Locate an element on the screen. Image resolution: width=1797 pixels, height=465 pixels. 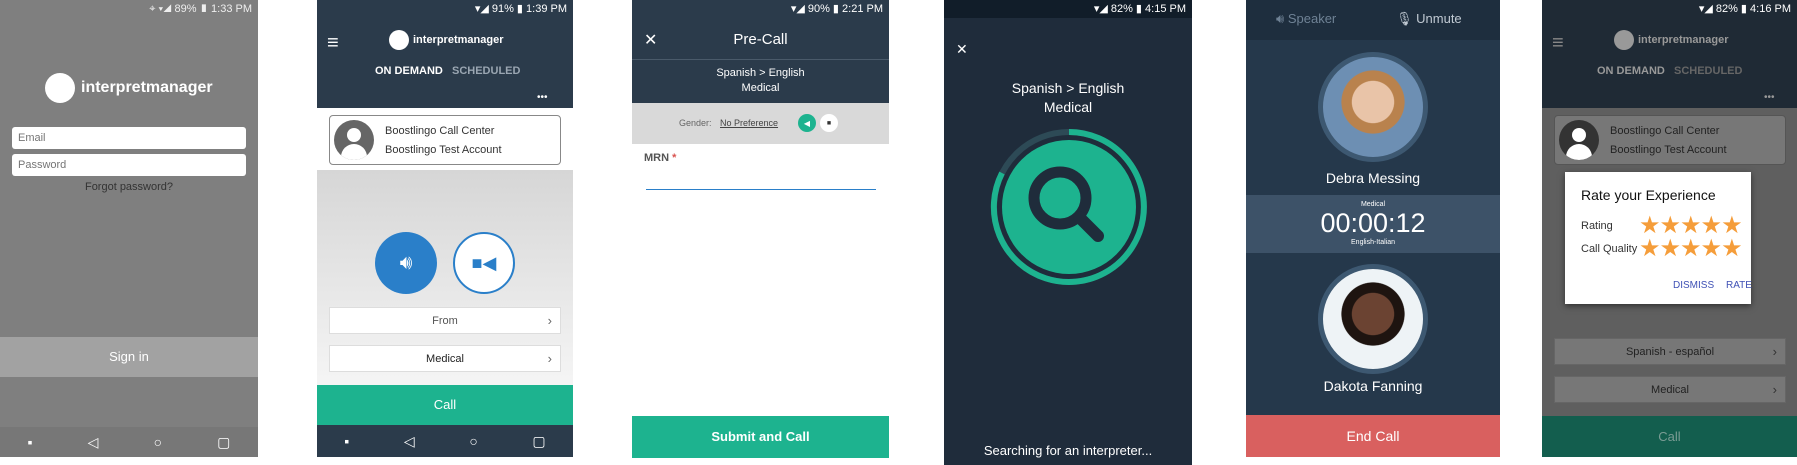
submit-and-call-button: Submit and Call is located at coordinates (760, 437).